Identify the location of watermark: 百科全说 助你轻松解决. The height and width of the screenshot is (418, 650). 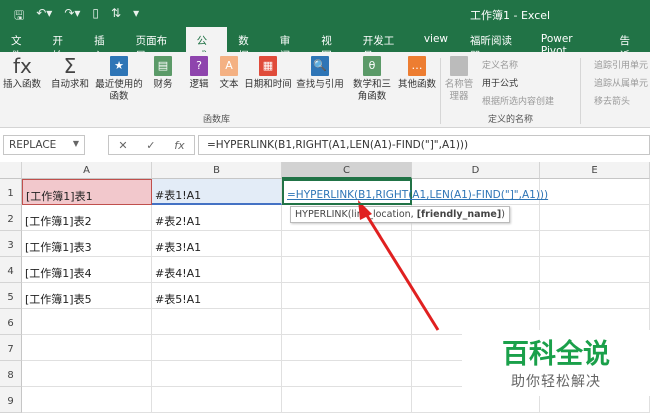
(556, 363).